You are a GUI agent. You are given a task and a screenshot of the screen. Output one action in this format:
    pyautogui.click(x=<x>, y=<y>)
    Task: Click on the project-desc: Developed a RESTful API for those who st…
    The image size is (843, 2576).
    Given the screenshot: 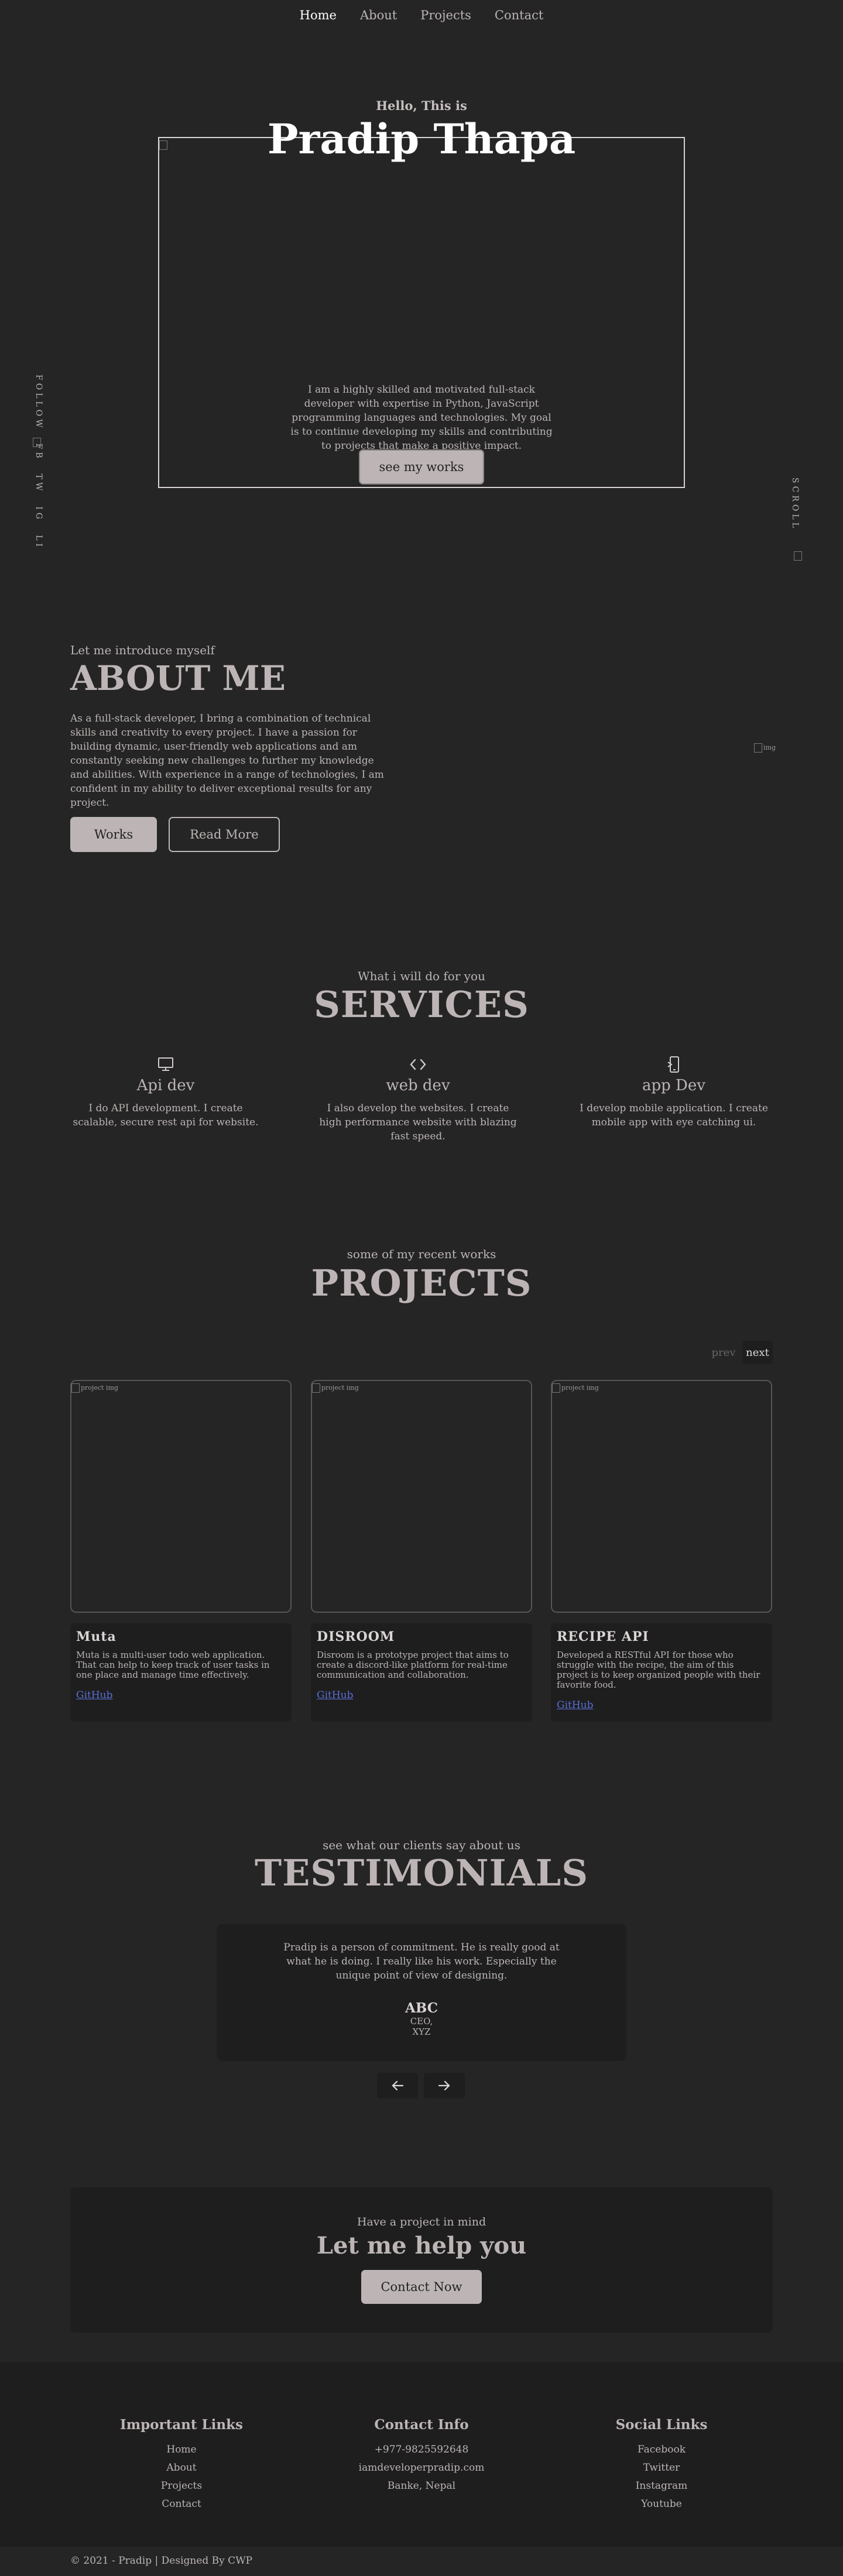 What is the action you would take?
    pyautogui.click(x=659, y=1670)
    